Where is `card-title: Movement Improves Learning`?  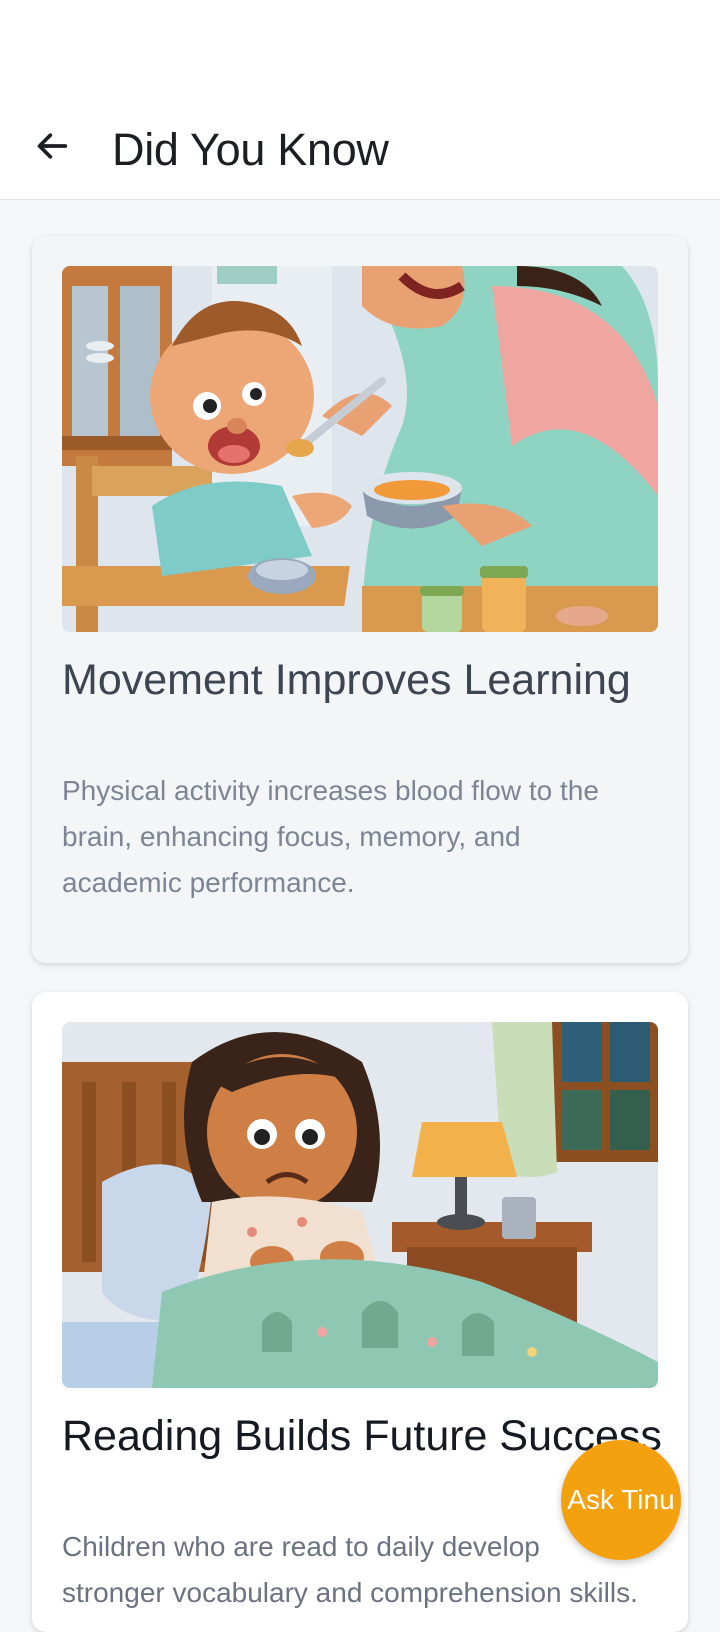 card-title: Movement Improves Learning is located at coordinates (346, 680).